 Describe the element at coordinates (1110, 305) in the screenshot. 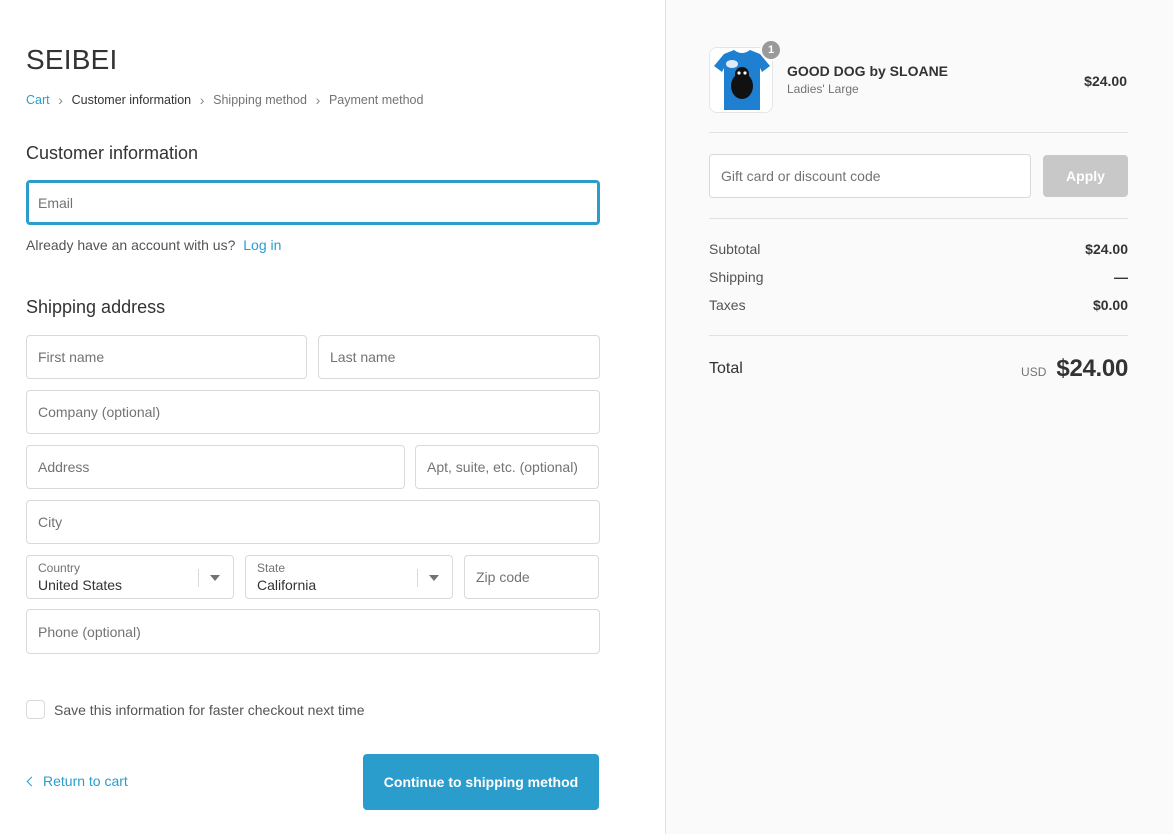

I see `taxes-value: $0.00` at that location.